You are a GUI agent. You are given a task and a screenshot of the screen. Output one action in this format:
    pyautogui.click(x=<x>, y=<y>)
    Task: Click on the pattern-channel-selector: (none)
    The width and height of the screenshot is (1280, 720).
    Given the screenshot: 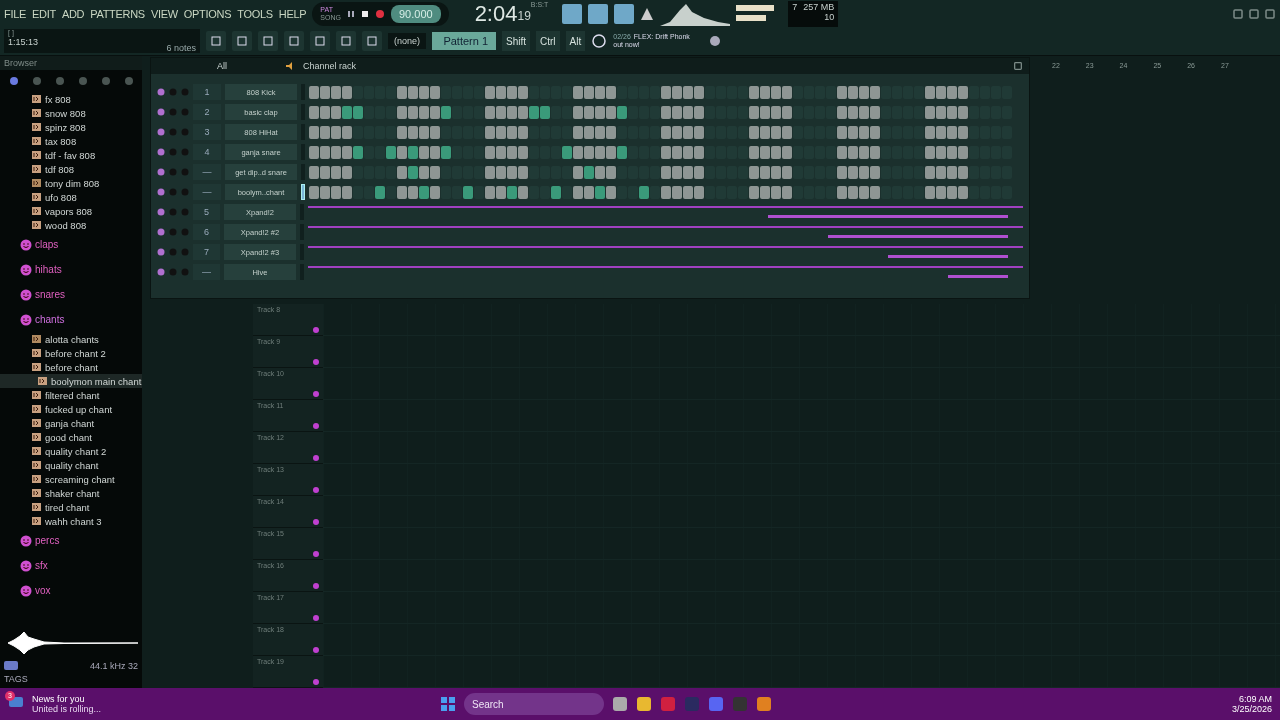 What is the action you would take?
    pyautogui.click(x=407, y=41)
    